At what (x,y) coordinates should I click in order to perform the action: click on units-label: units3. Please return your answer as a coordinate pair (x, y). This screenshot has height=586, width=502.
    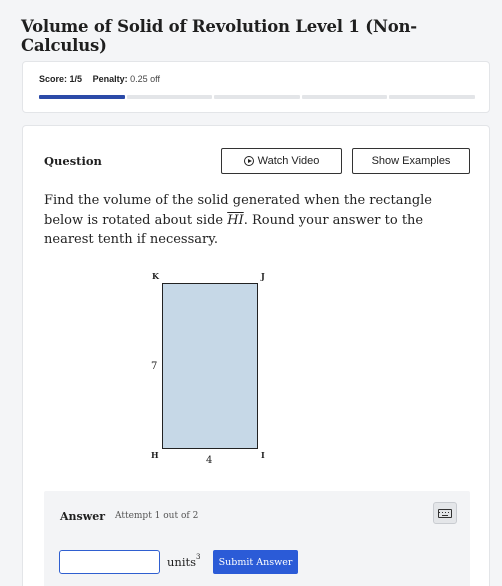
    Looking at the image, I should click on (184, 561).